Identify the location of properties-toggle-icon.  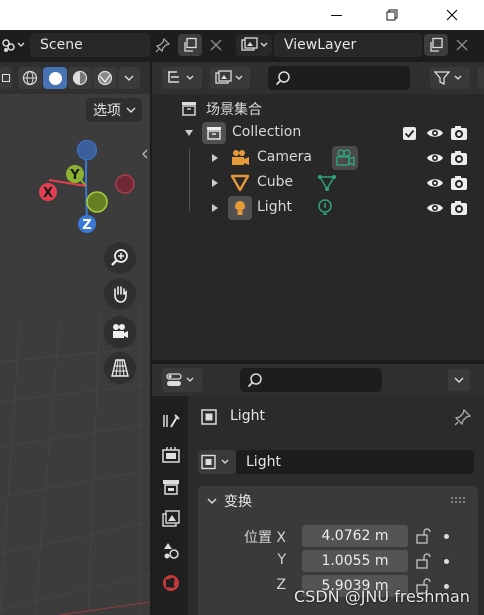
(180, 379).